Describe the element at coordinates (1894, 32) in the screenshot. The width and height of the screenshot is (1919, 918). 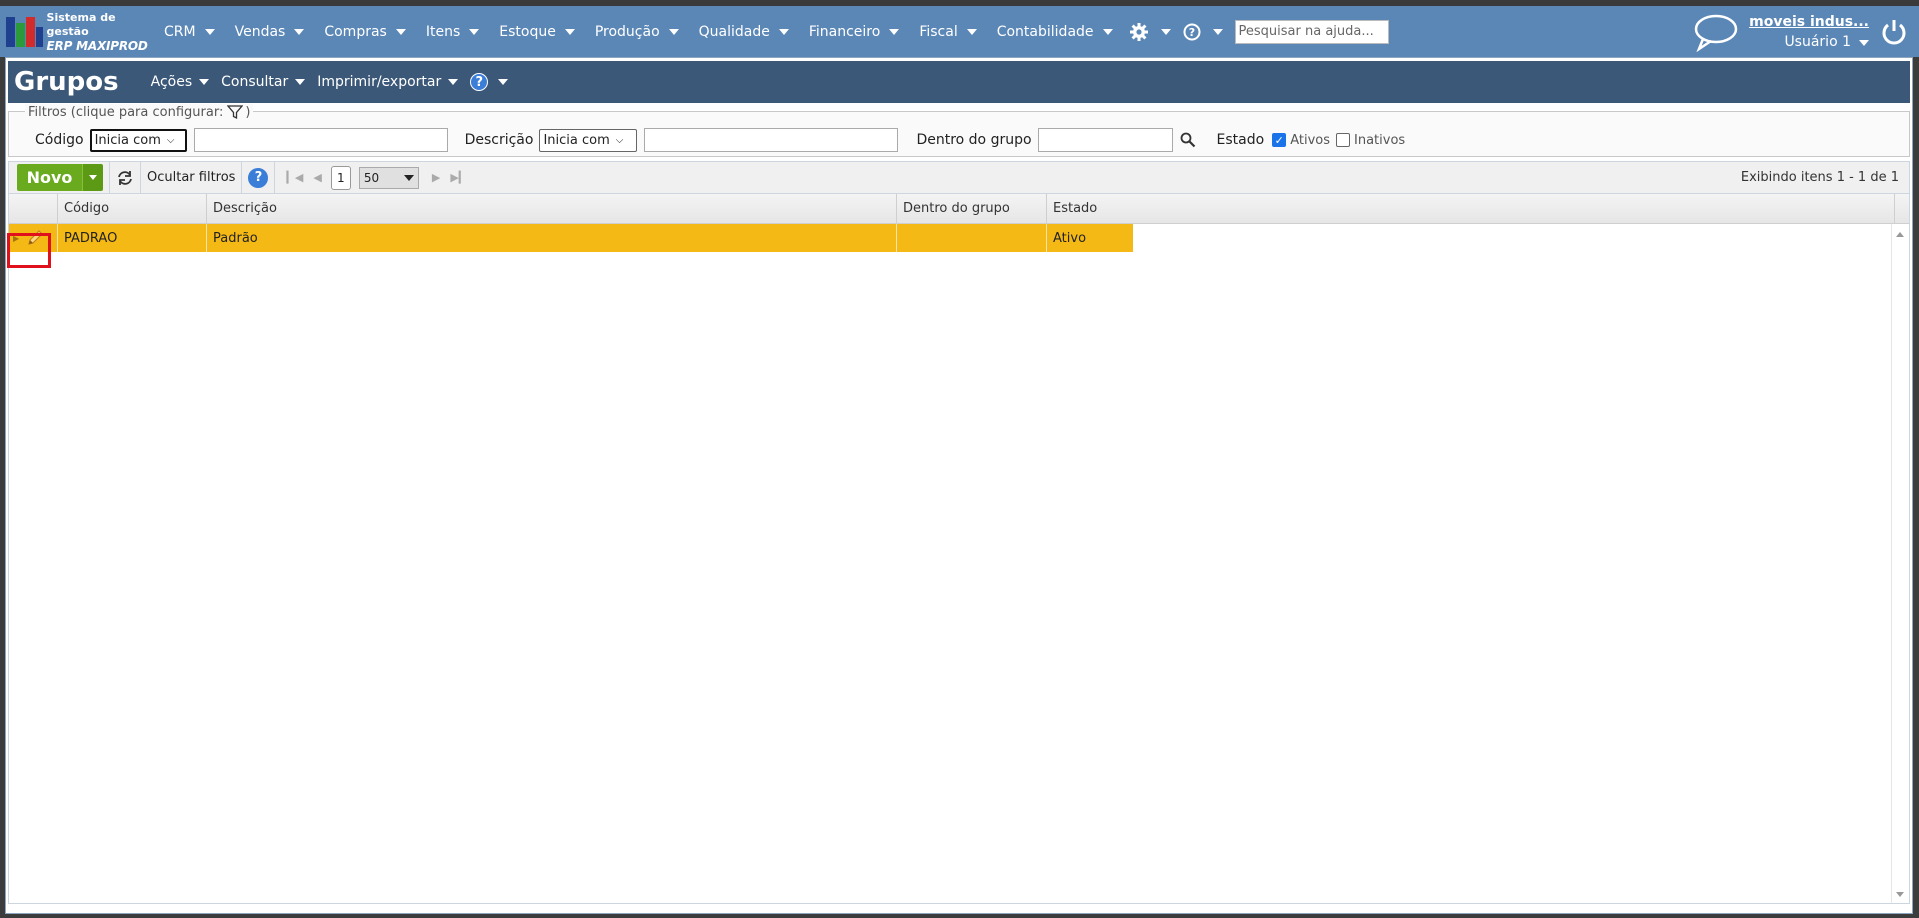
I see `power-icon` at that location.